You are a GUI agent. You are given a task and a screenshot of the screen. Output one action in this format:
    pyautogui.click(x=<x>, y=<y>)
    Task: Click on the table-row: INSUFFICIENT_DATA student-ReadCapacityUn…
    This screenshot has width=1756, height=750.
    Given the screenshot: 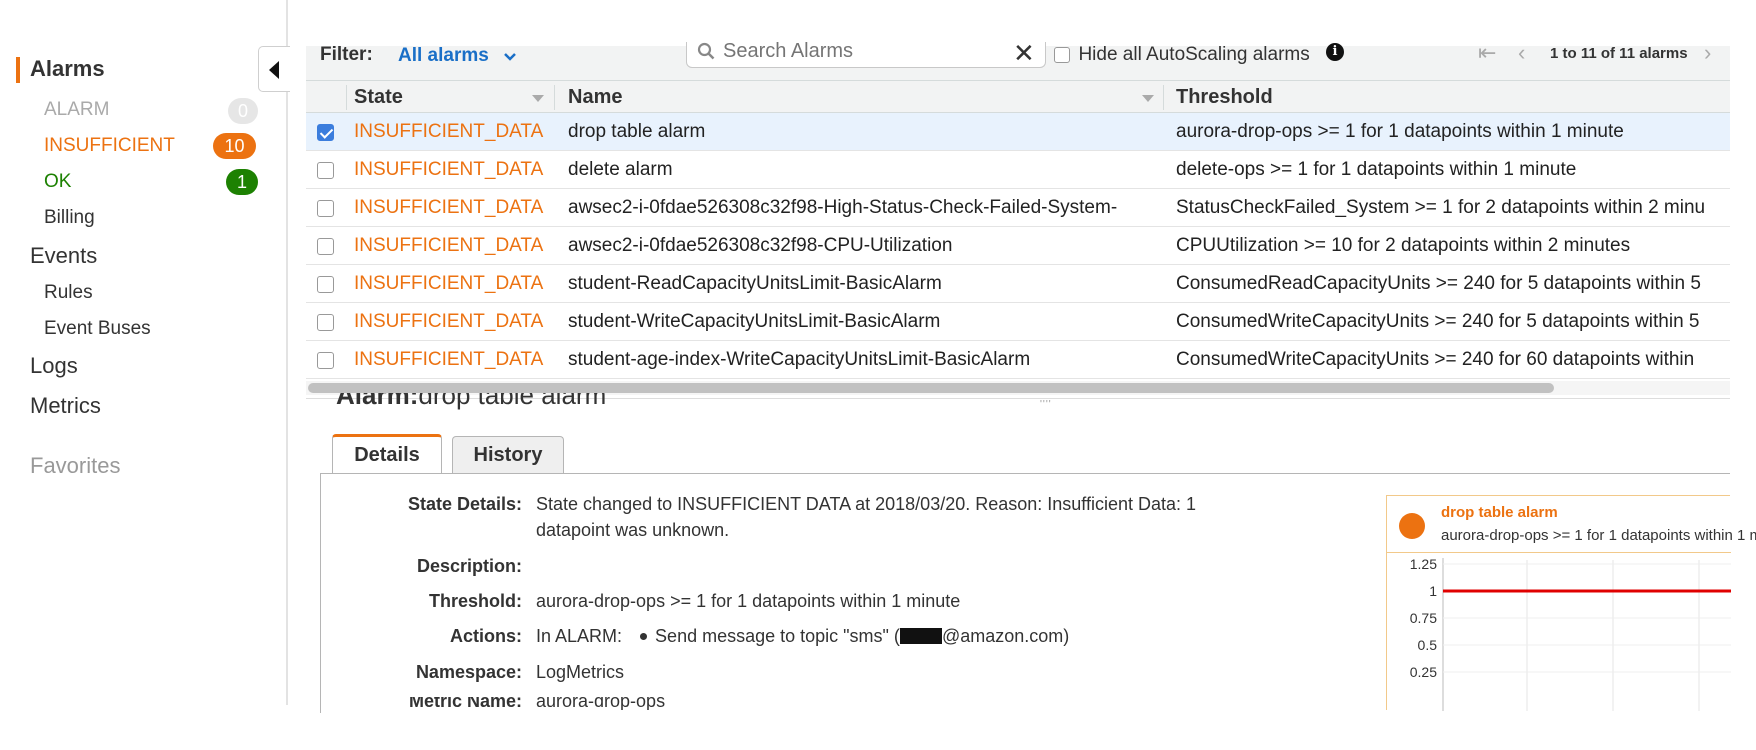 What is the action you would take?
    pyautogui.click(x=1018, y=284)
    